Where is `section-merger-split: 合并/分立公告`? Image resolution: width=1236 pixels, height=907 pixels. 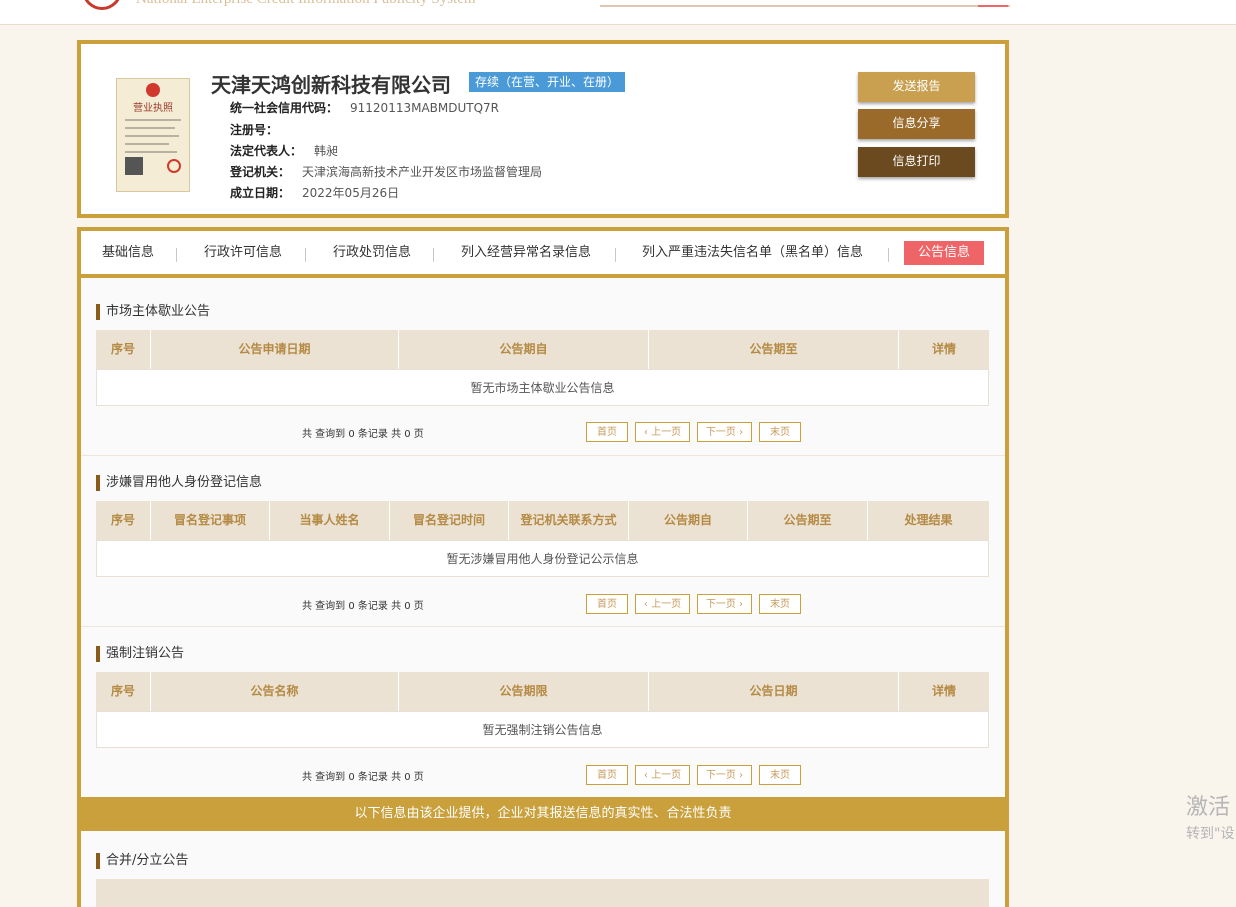 section-merger-split: 合并/分立公告 is located at coordinates (543, 880).